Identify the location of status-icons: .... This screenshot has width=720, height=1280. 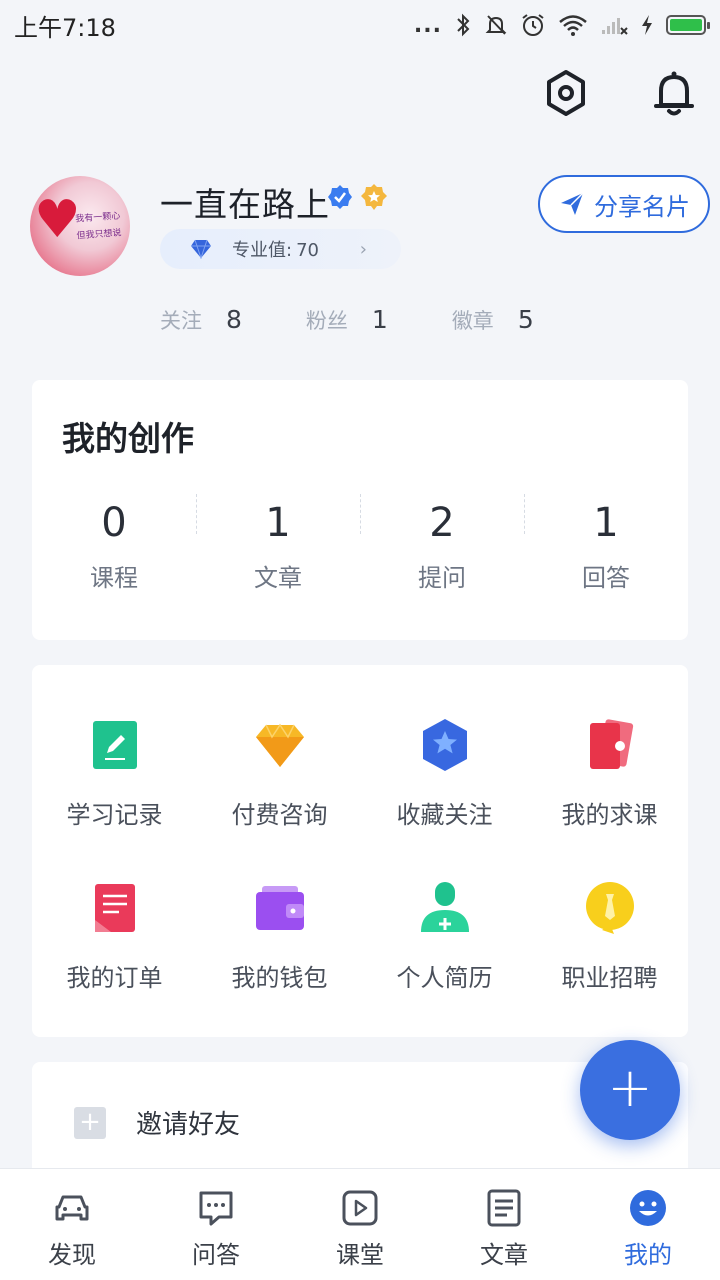
(561, 25).